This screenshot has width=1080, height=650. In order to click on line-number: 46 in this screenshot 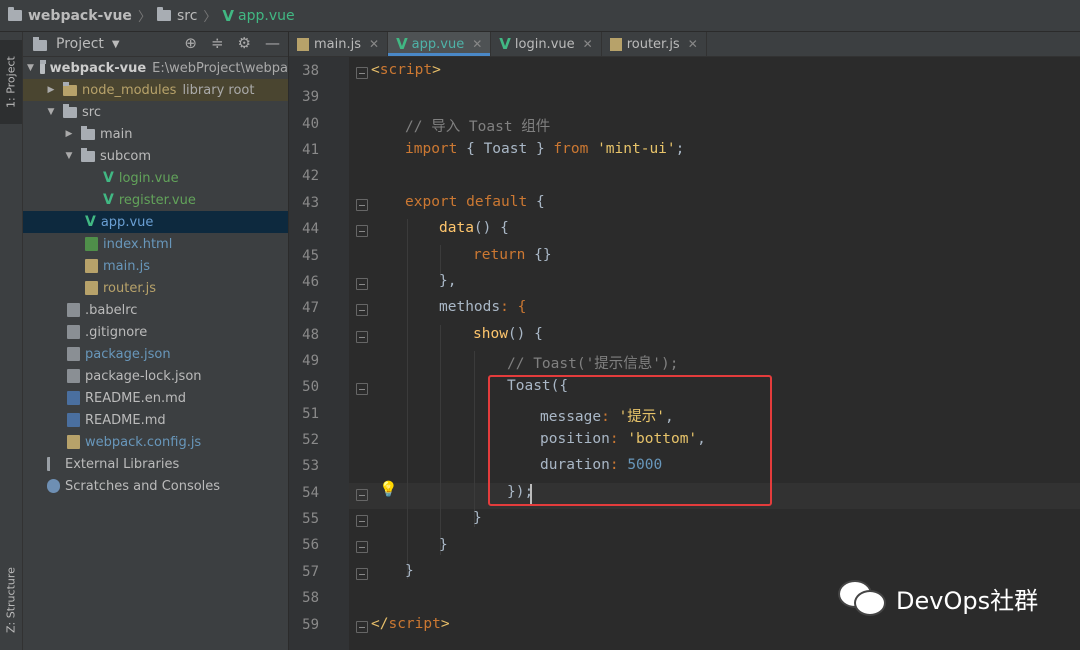, I will do `click(310, 282)`.